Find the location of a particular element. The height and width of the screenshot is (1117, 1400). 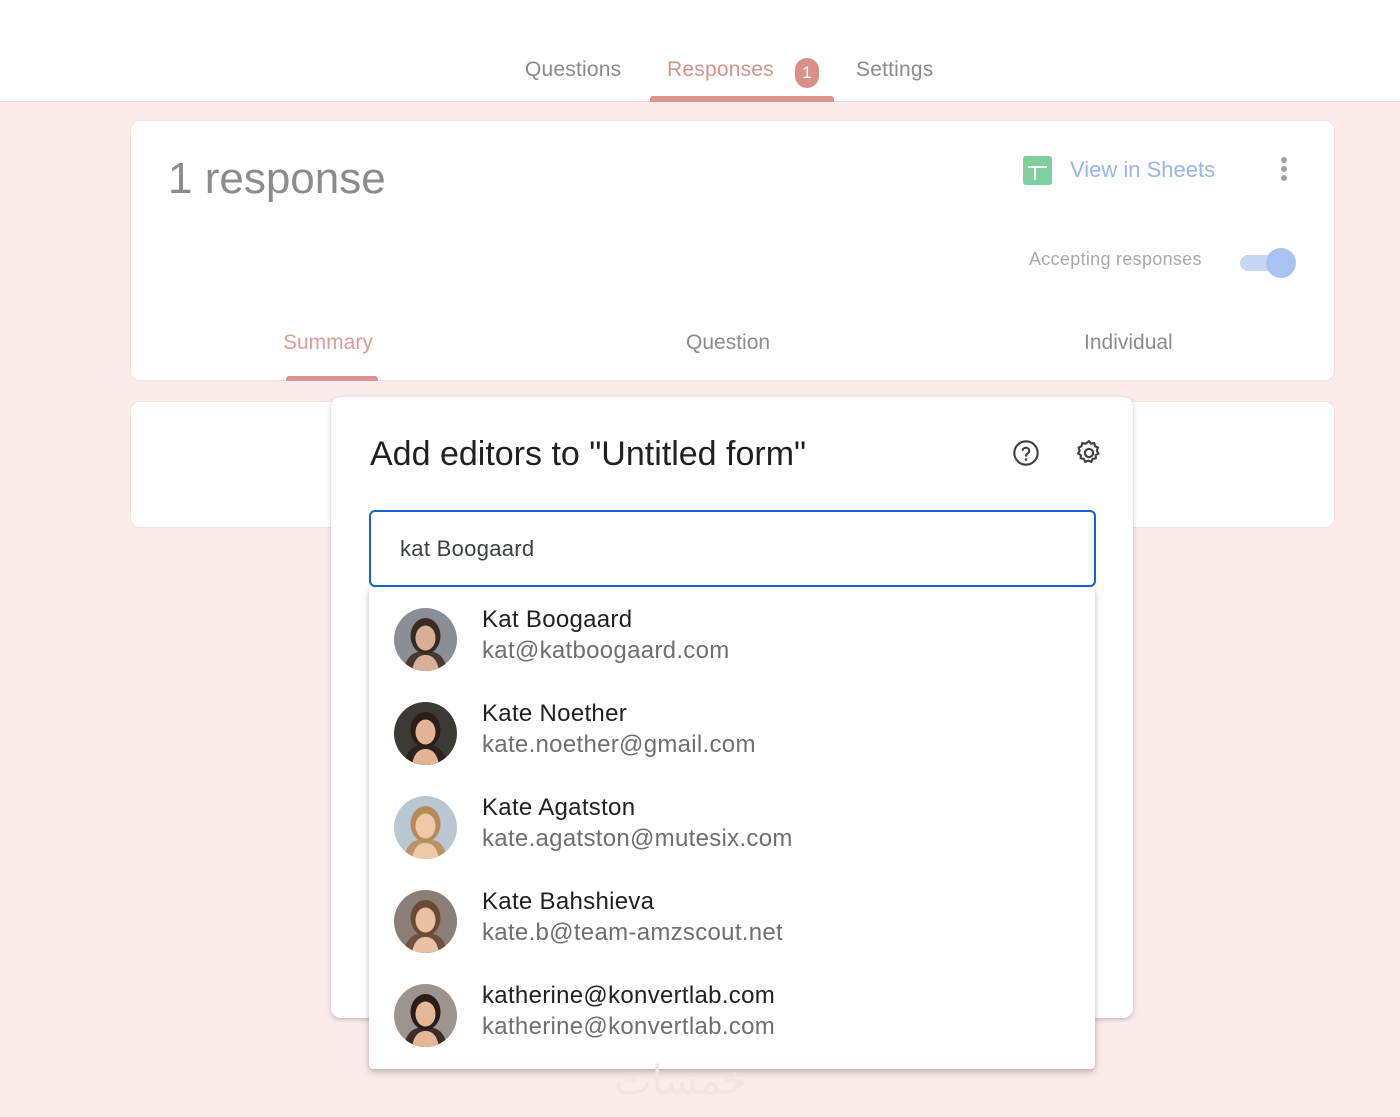

accepting-responses-label: Accepting responses is located at coordinates (1115, 259).